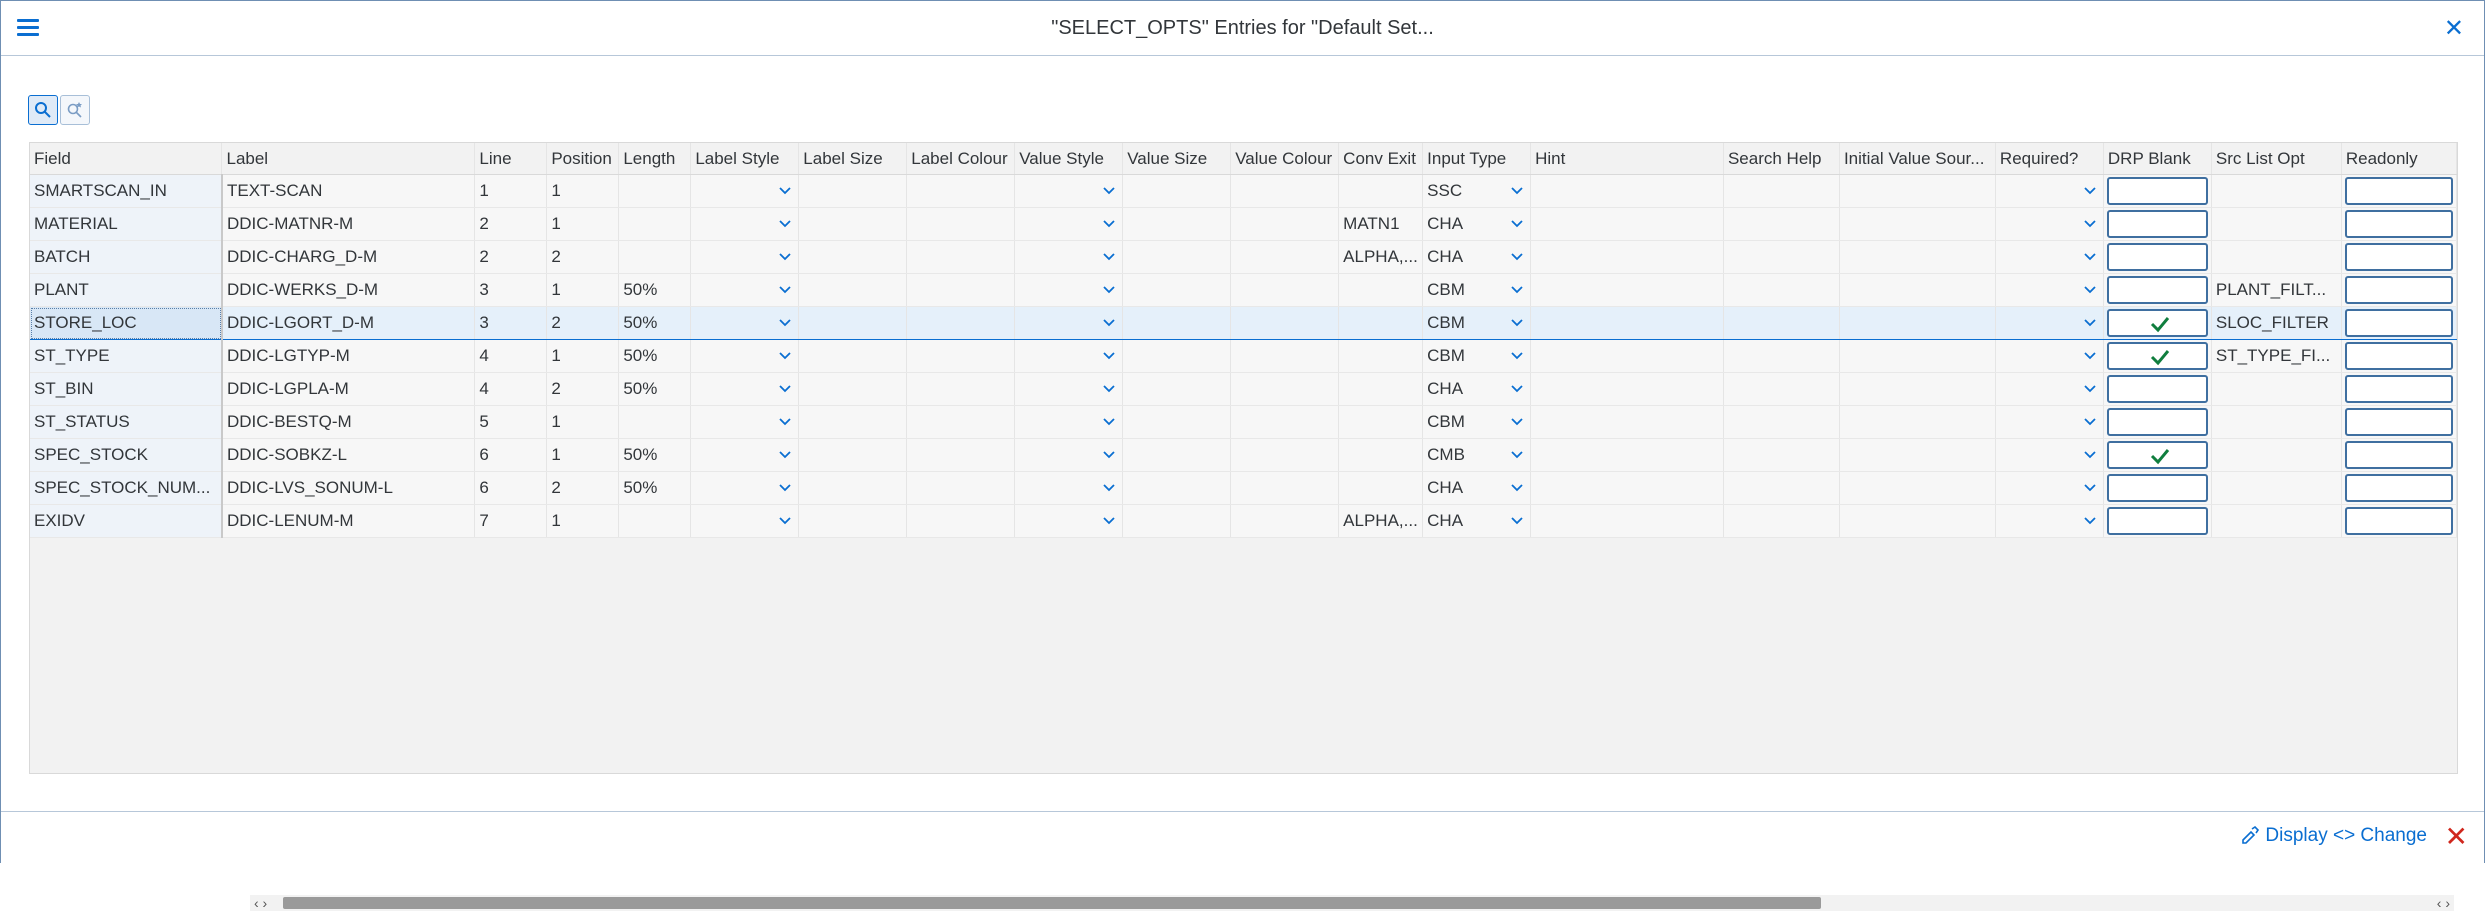 Image resolution: width=2485 pixels, height=911 pixels. I want to click on table-row: MATERIAL DDIC-MATNR-M 2 1 MATN1 CHA, so click(1244, 224).